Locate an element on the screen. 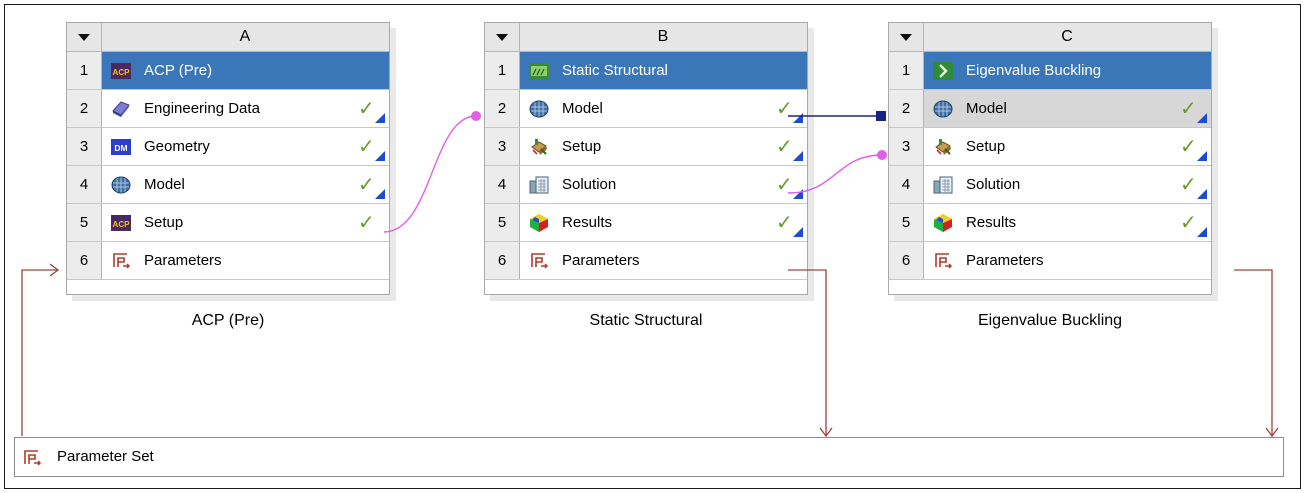  cell-row-setup: 5 ACP Setup ✓ is located at coordinates (228, 223).